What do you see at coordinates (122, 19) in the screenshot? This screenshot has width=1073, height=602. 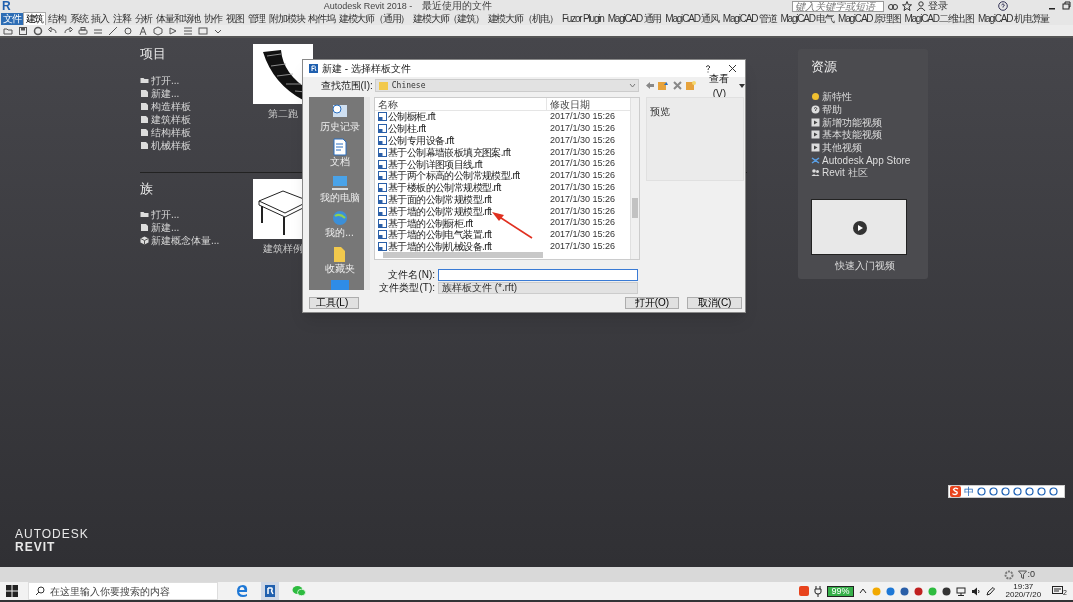 I see `ribbon-tab: 注释` at bounding box center [122, 19].